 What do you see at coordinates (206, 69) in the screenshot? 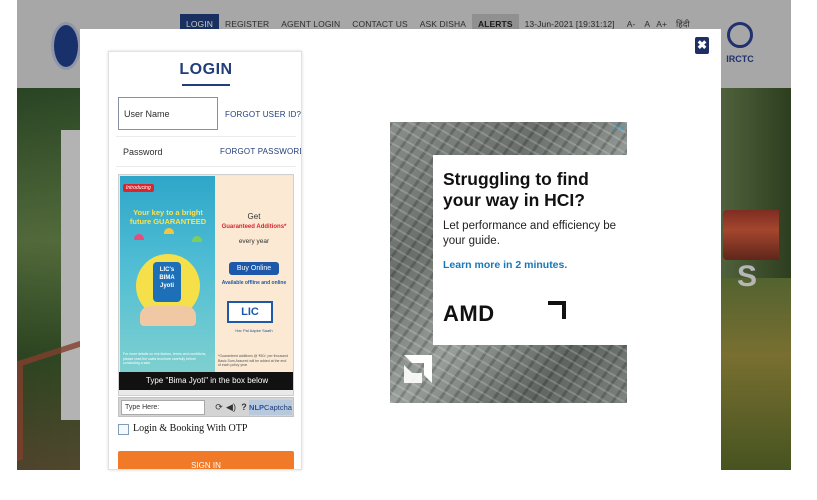
I see `login-title: LOGIN` at bounding box center [206, 69].